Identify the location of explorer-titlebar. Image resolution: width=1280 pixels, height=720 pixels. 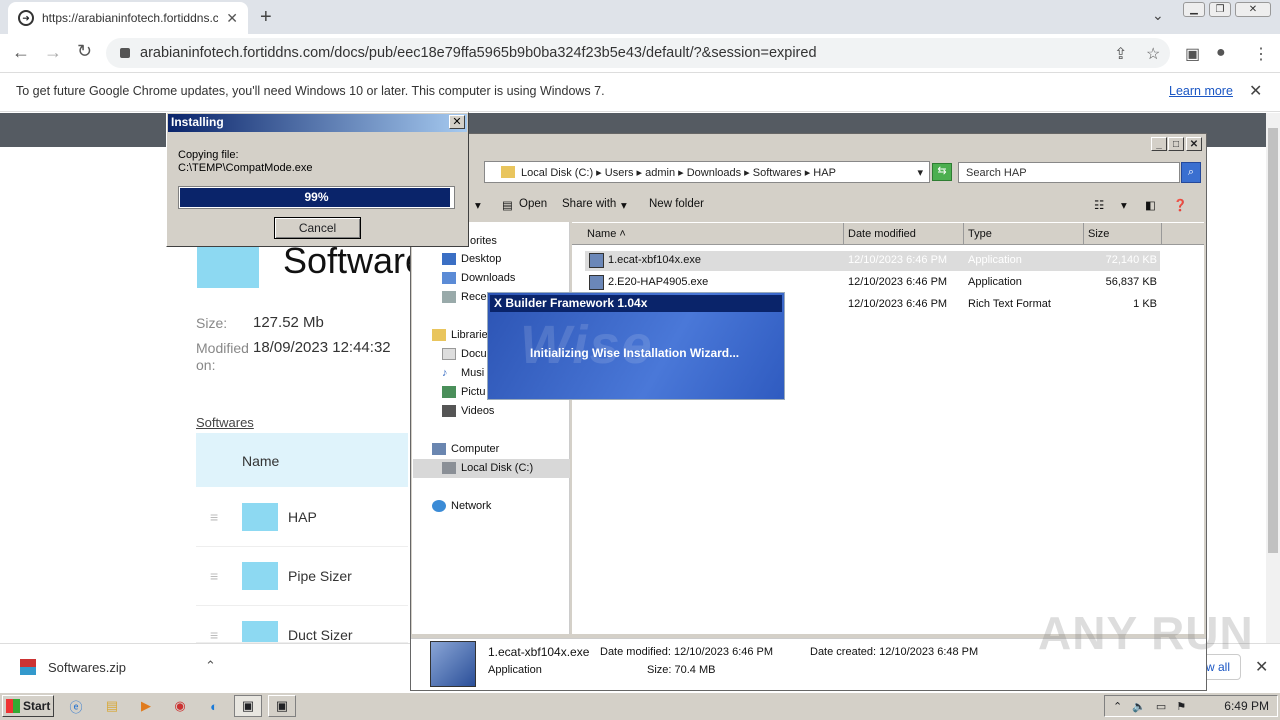
(808, 144).